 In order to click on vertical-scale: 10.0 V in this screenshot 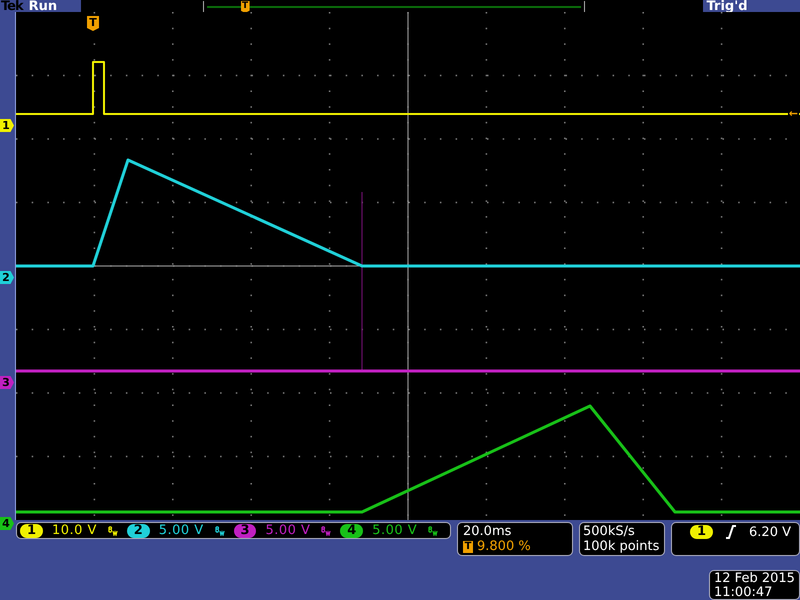, I will do `click(75, 530)`.